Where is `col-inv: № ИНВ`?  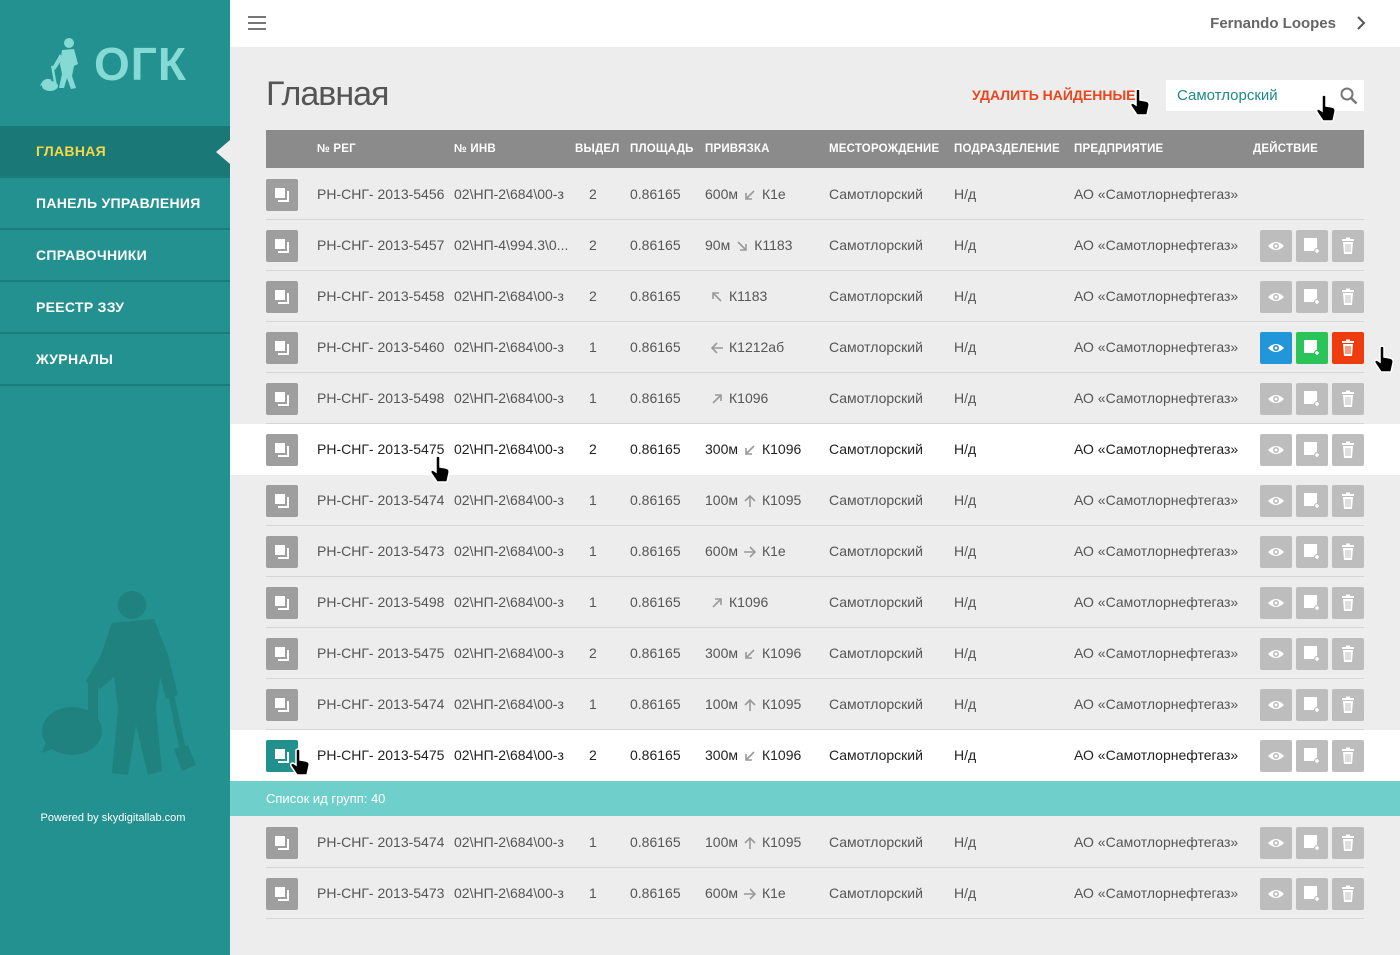 col-inv: № ИНВ is located at coordinates (475, 149).